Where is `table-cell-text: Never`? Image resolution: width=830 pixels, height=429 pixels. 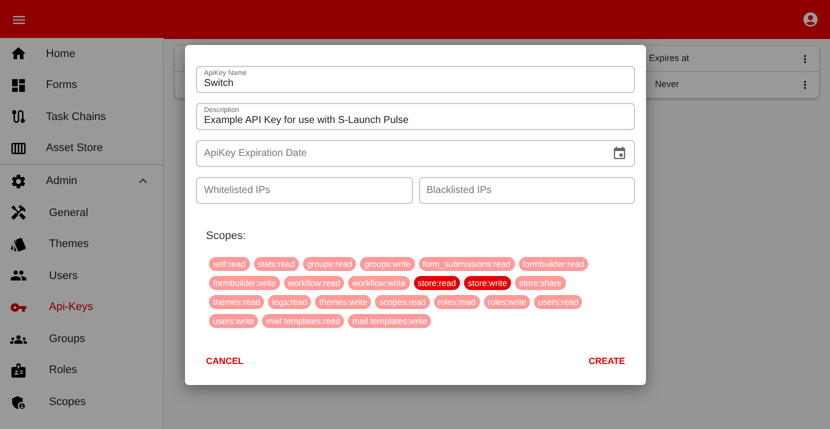 table-cell-text: Never is located at coordinates (667, 85).